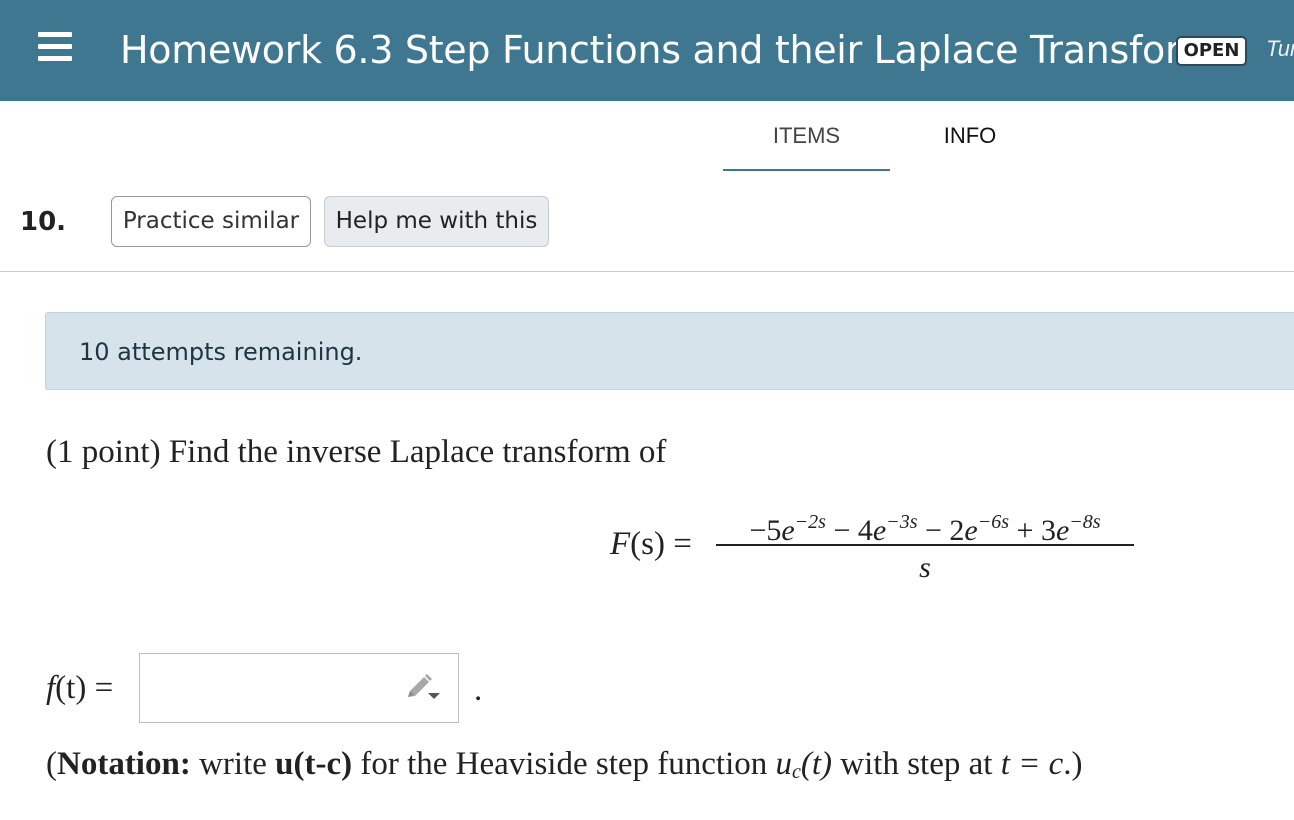  Describe the element at coordinates (43, 222) in the screenshot. I see `question-number: 10.` at that location.